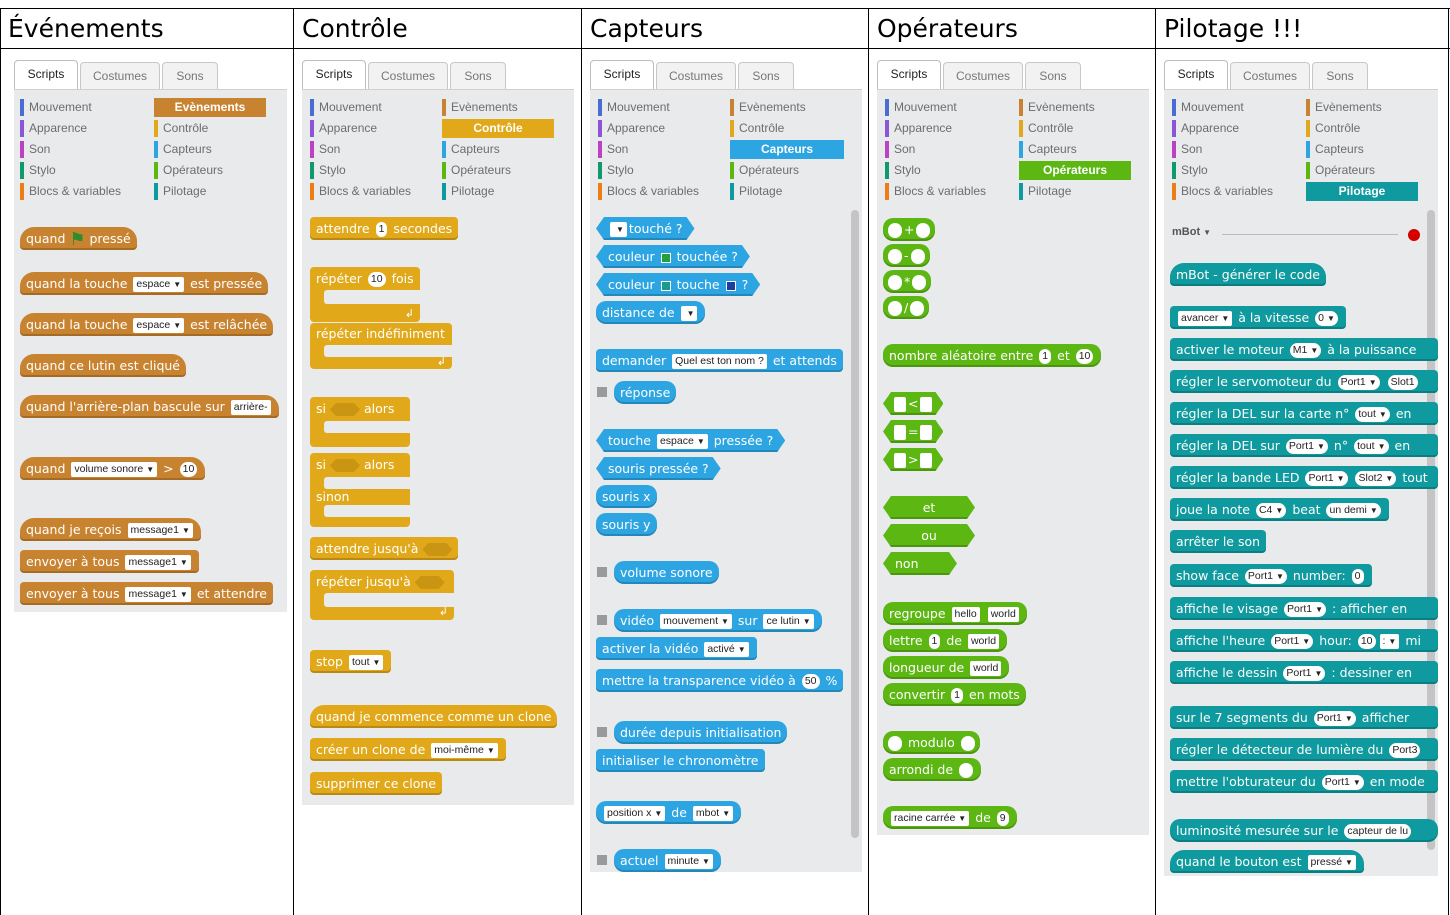 The height and width of the screenshot is (915, 1450). Describe the element at coordinates (929, 535) in the screenshot. I see `block-or: ou` at that location.